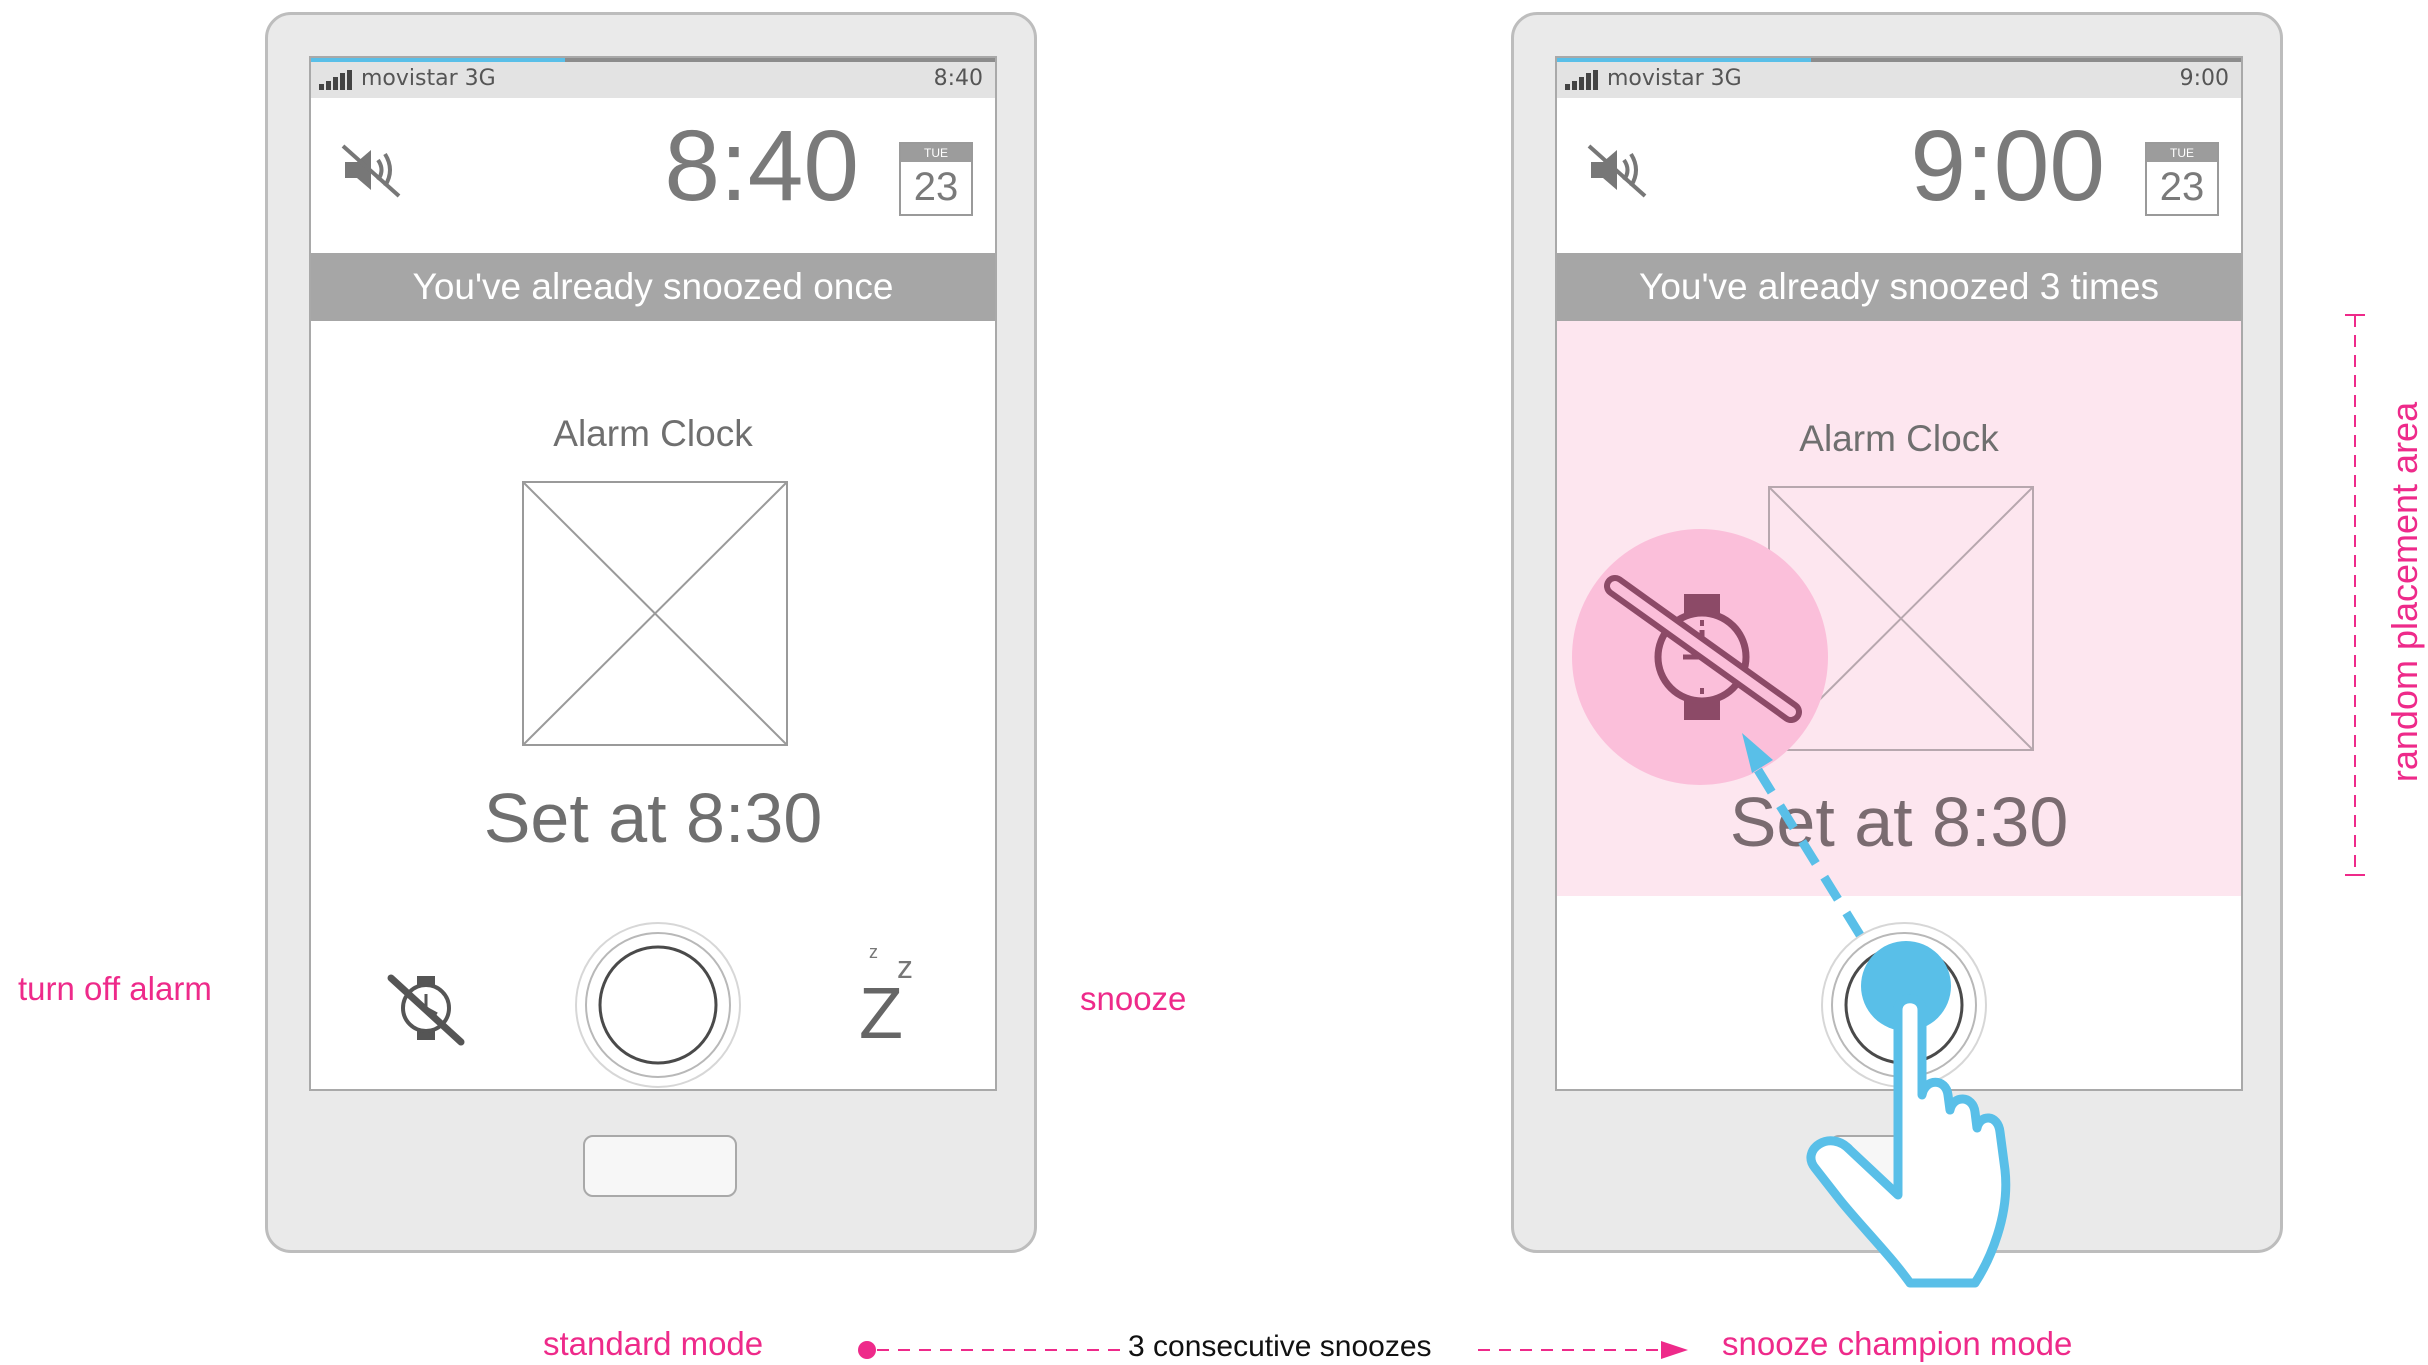  I want to click on random-placement-area-label: random placement area, so click(2404, 592).